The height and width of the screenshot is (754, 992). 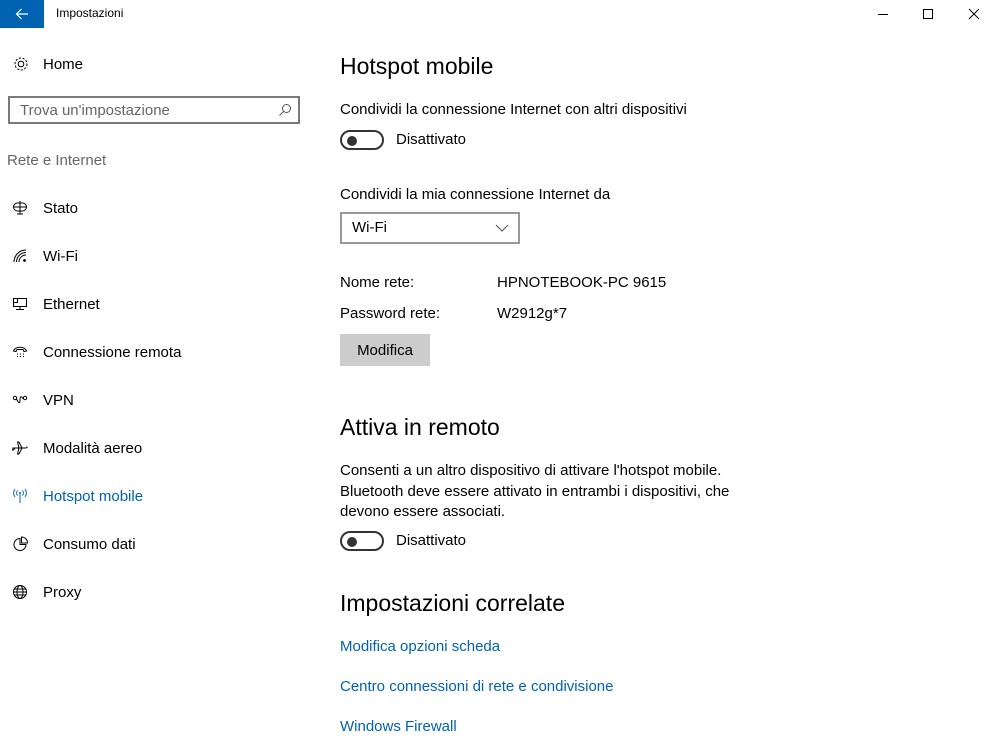 What do you see at coordinates (90, 13) in the screenshot?
I see `app-title: Impostazioni` at bounding box center [90, 13].